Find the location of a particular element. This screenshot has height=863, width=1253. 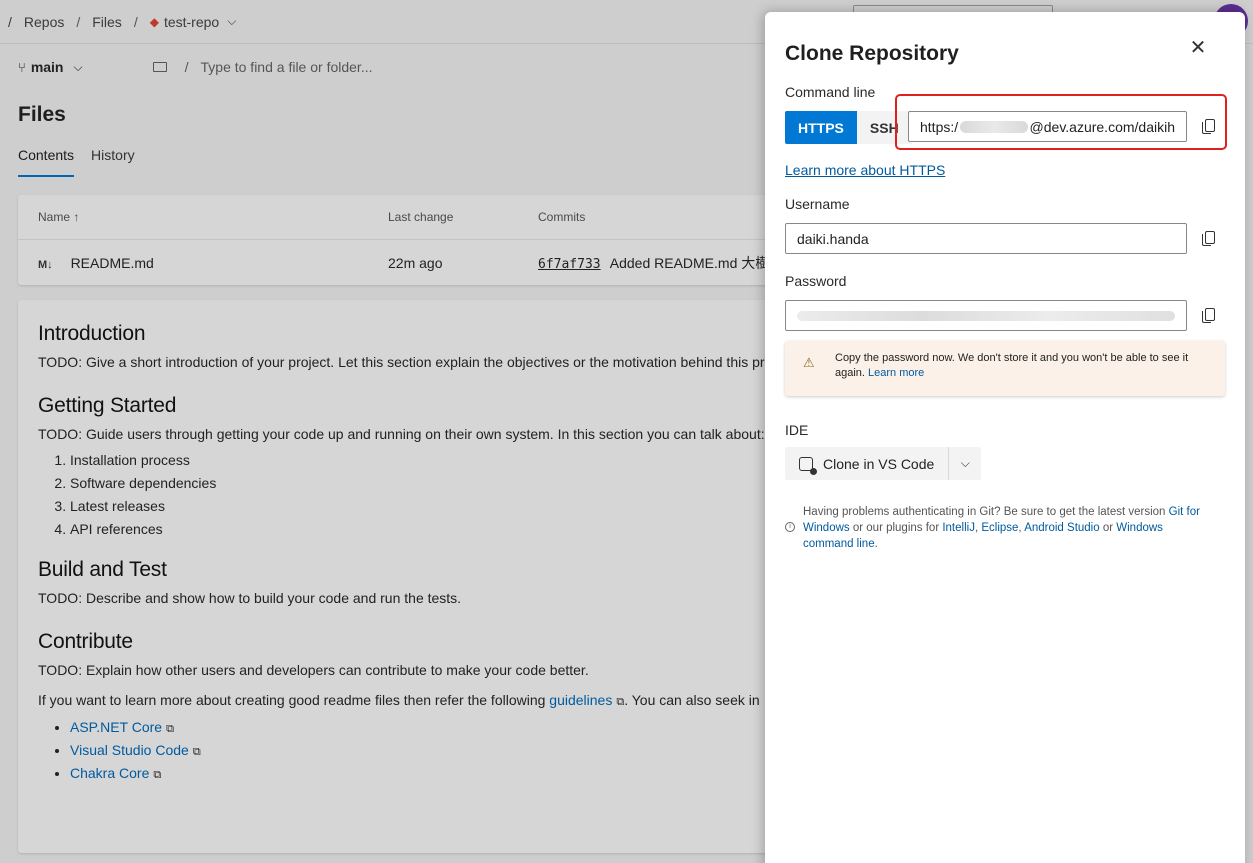

username-value: daiki.handa is located at coordinates (833, 238).